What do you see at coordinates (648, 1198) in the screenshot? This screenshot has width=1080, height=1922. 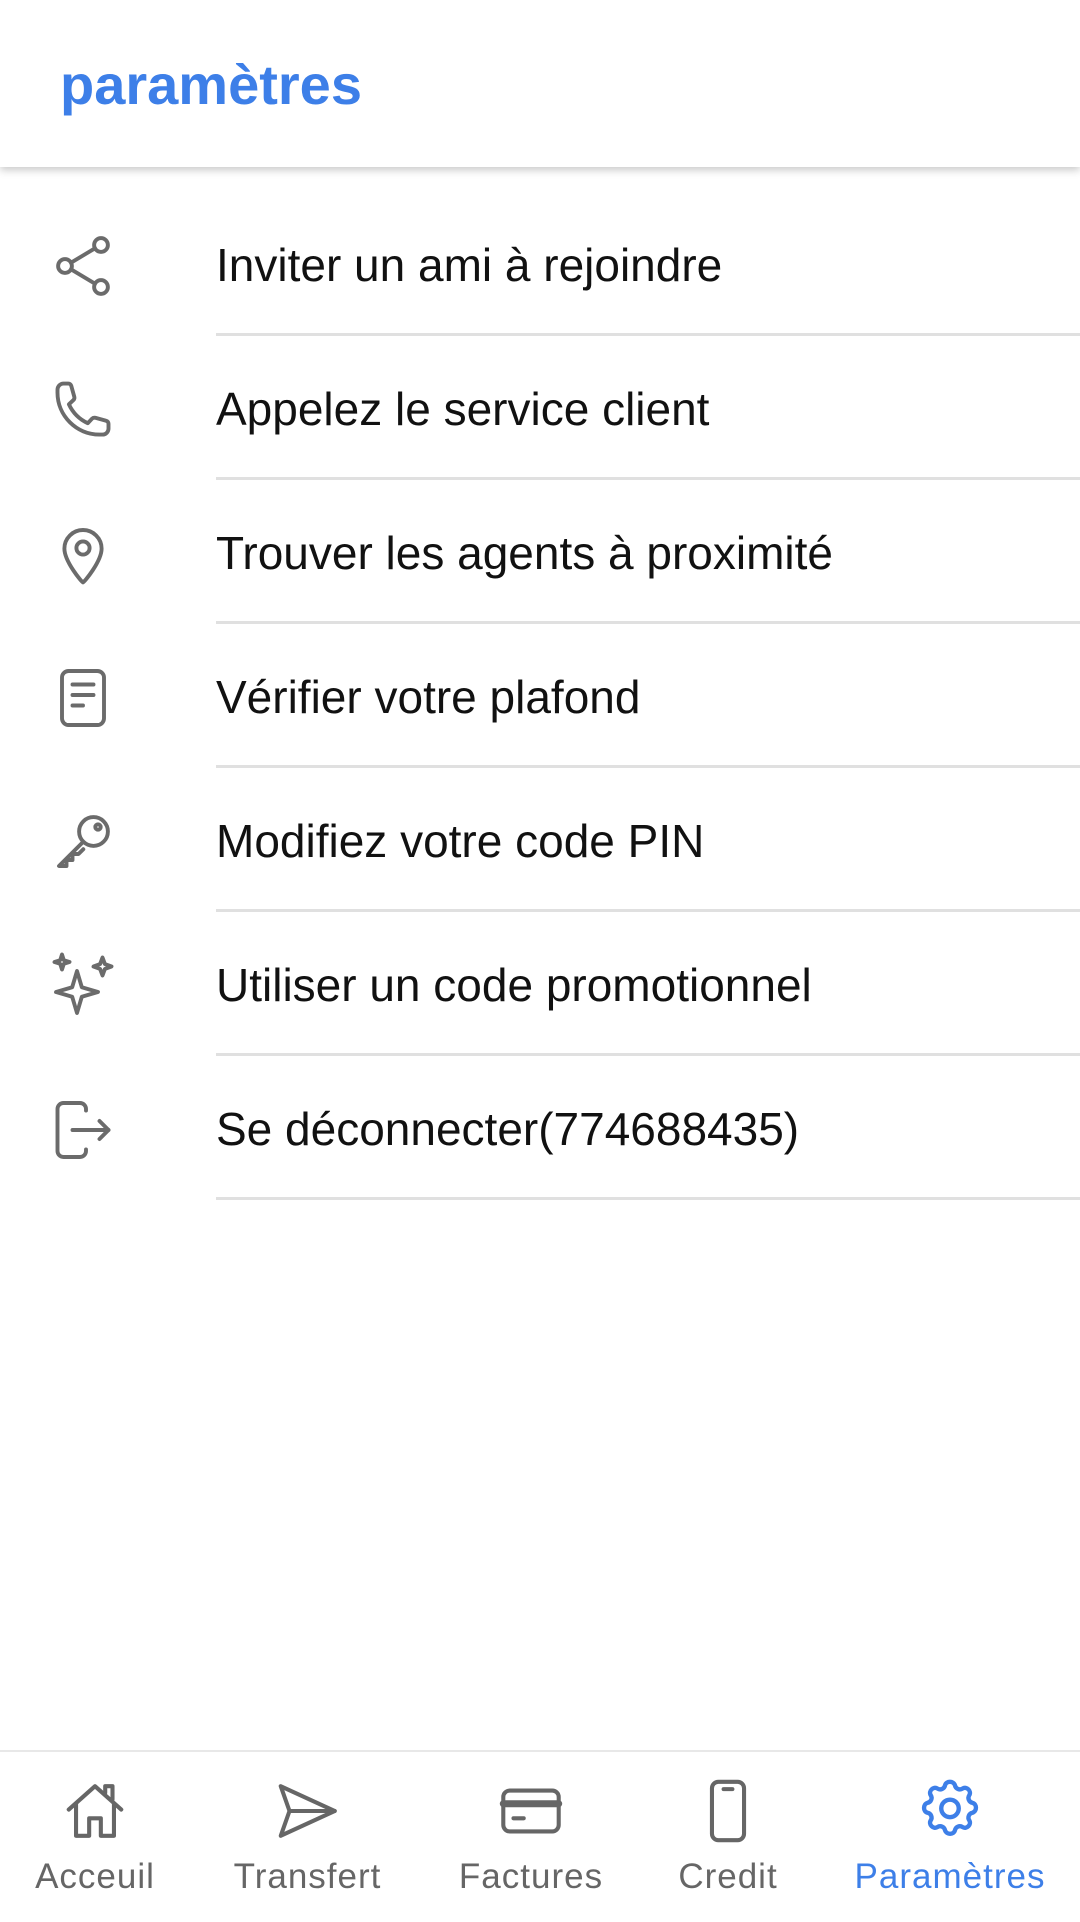 I see `divider` at bounding box center [648, 1198].